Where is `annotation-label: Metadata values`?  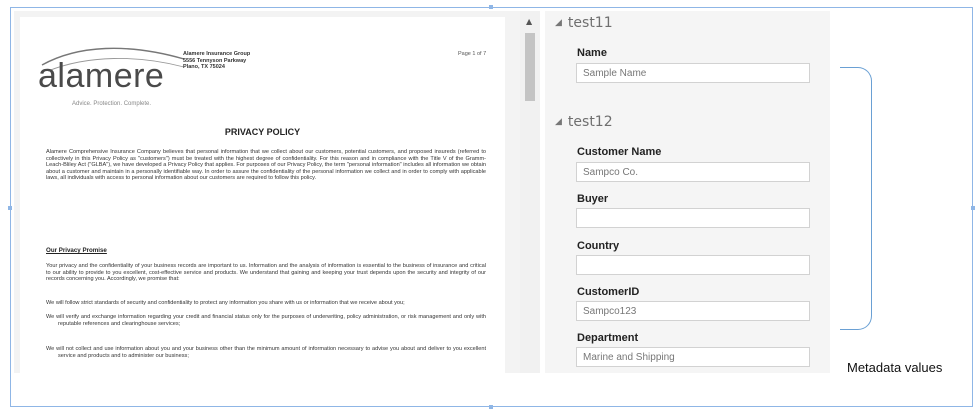
annotation-label: Metadata values is located at coordinates (895, 367).